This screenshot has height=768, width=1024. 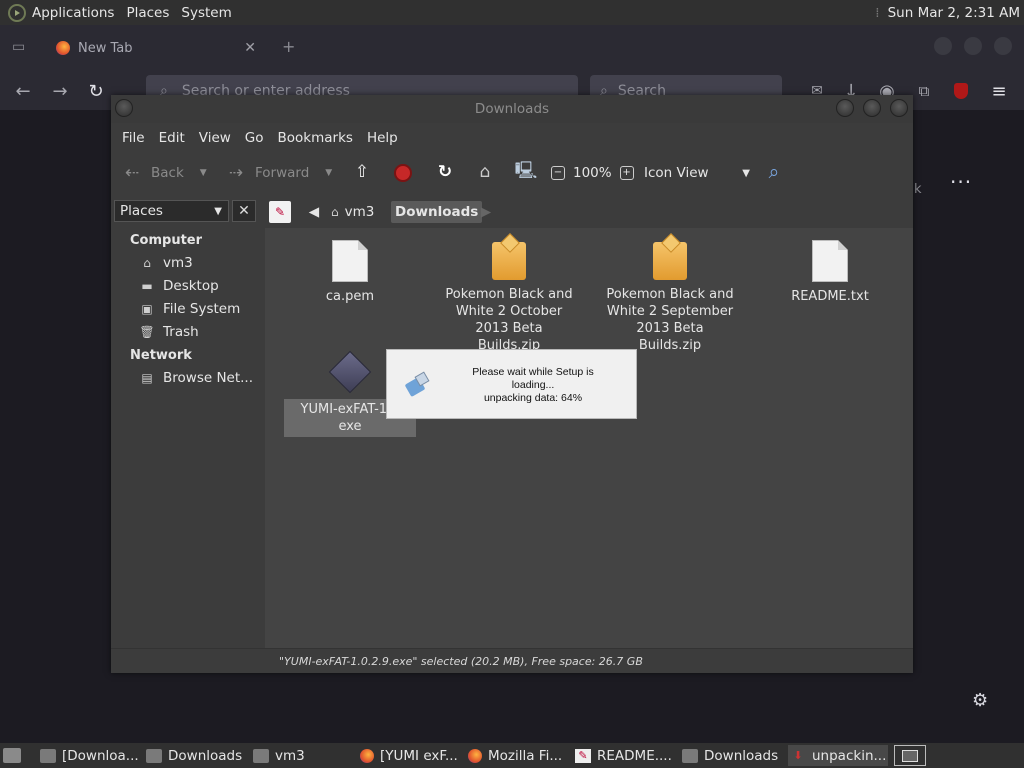 I want to click on menu-view: View, so click(x=215, y=138).